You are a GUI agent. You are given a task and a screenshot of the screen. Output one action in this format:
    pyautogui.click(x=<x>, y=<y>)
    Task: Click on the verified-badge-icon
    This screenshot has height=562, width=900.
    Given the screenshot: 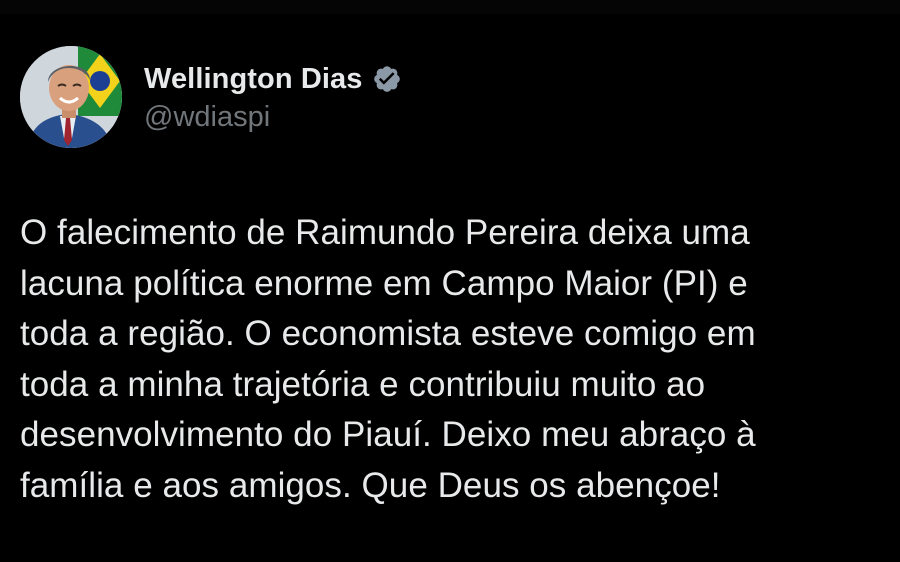 What is the action you would take?
    pyautogui.click(x=387, y=79)
    